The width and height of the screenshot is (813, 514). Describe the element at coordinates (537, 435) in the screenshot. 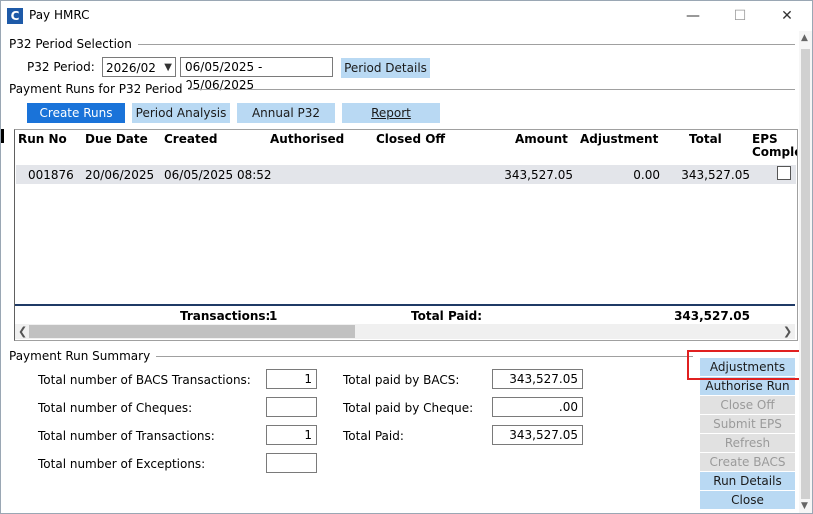

I see `summary-total-paid-field: 343,527.05` at that location.